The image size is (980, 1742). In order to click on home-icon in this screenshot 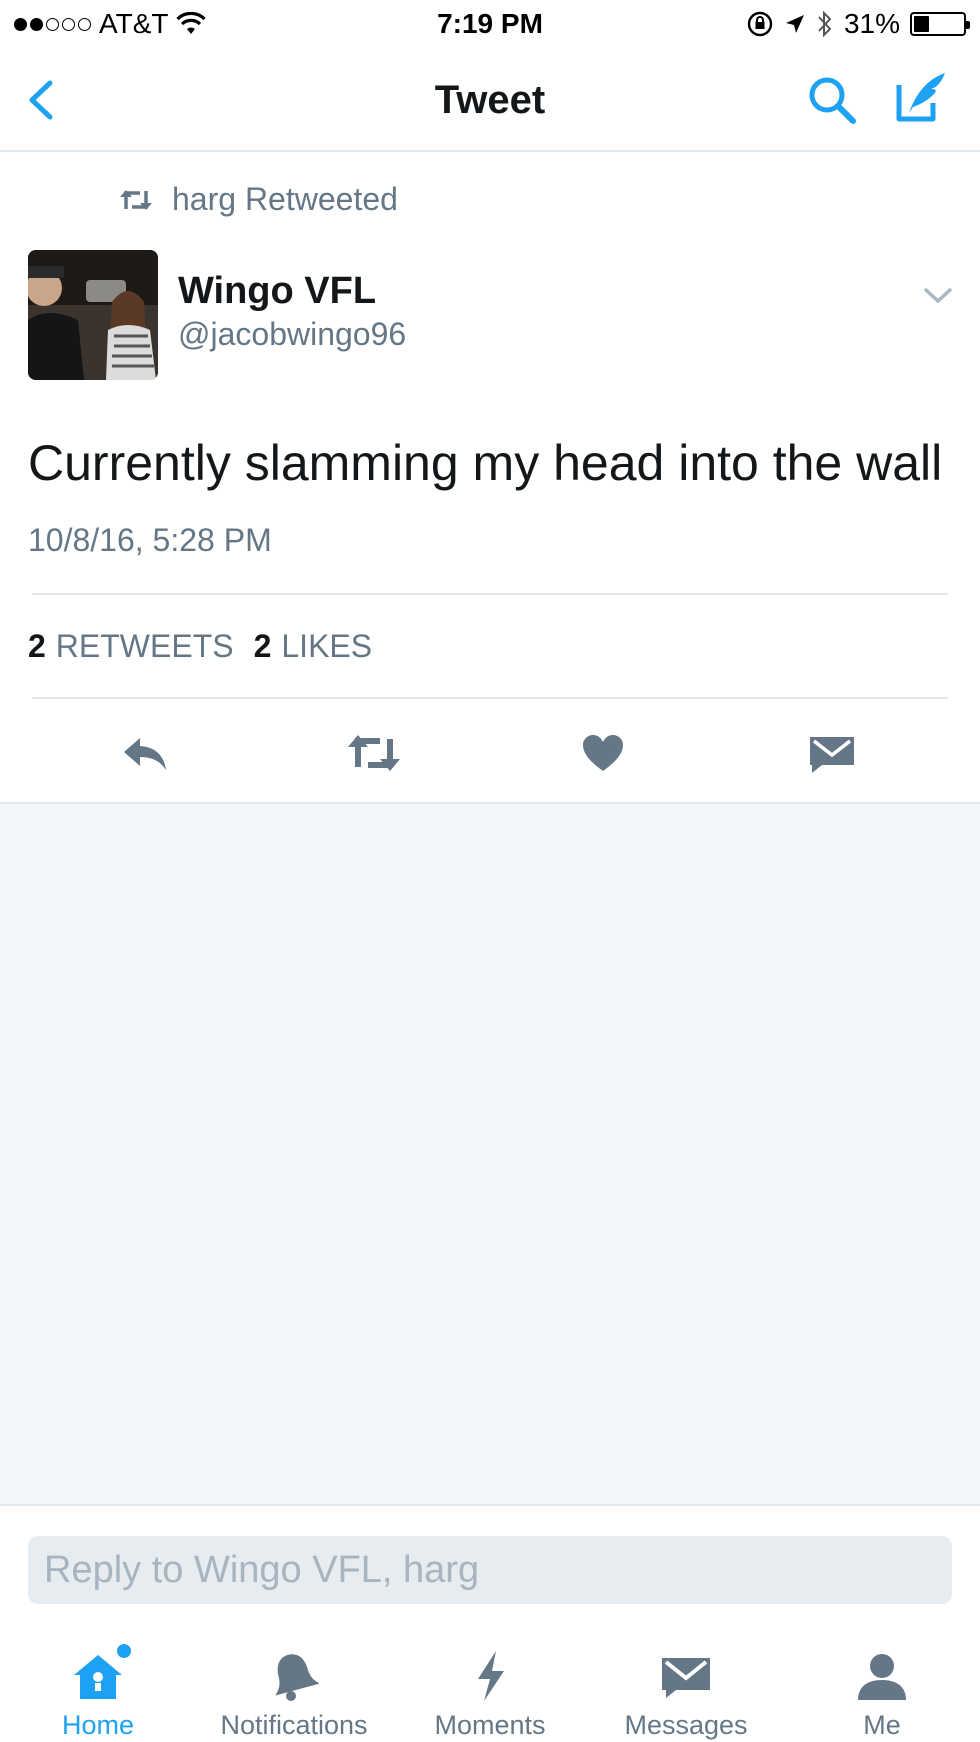, I will do `click(98, 1675)`.